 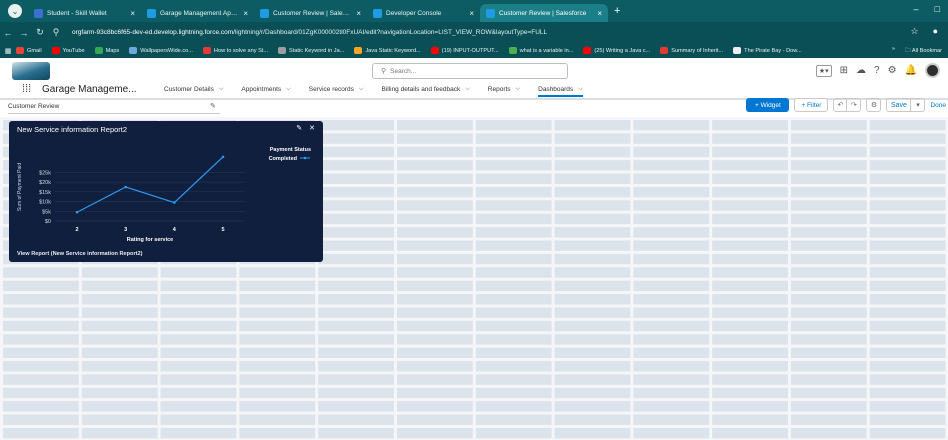 I want to click on profile-icon: ●, so click(x=935, y=31).